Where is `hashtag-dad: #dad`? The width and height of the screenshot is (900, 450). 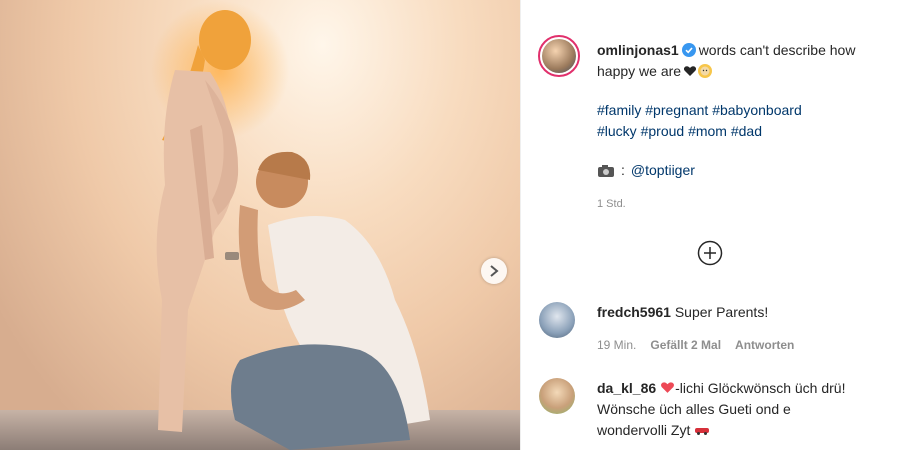
hashtag-dad: #dad is located at coordinates (746, 131).